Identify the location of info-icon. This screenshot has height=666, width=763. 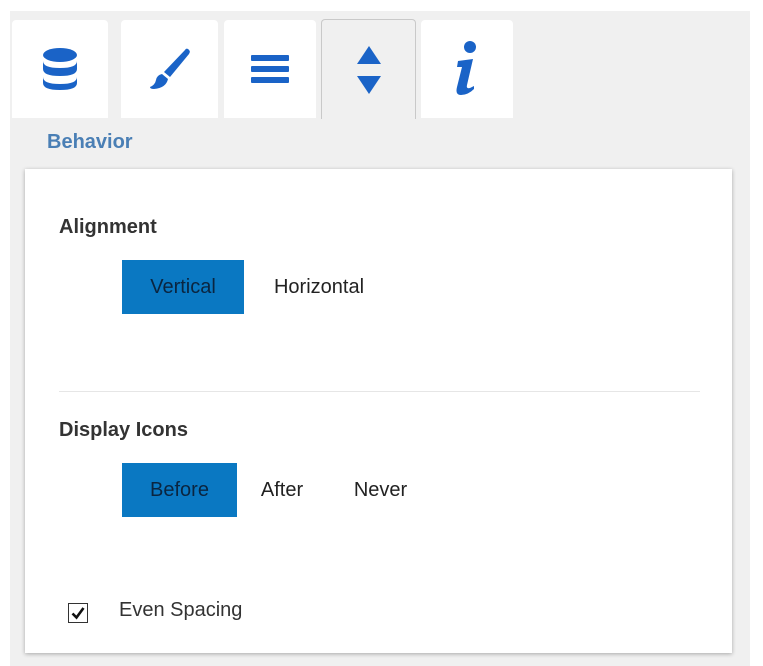
(466, 68).